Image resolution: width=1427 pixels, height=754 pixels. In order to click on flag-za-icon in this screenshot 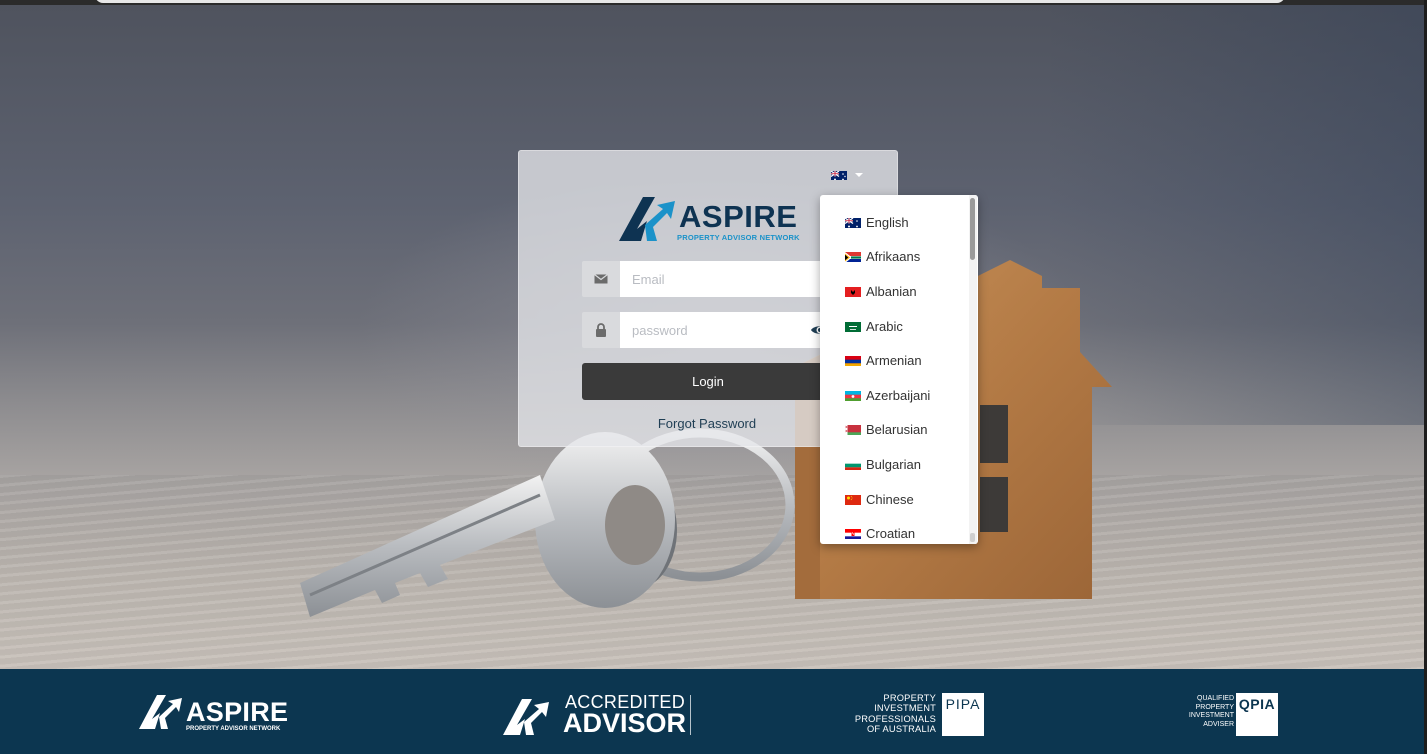, I will do `click(853, 257)`.